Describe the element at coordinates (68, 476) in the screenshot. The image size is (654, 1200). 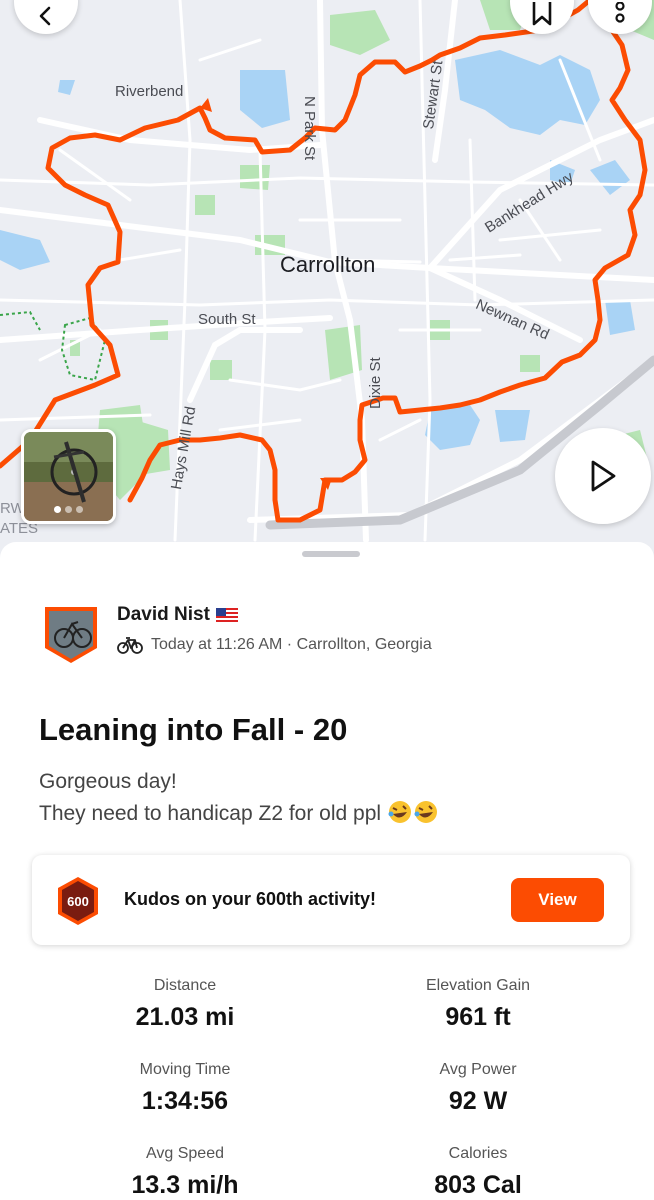
I see `activity-photo-thumbnail` at that location.